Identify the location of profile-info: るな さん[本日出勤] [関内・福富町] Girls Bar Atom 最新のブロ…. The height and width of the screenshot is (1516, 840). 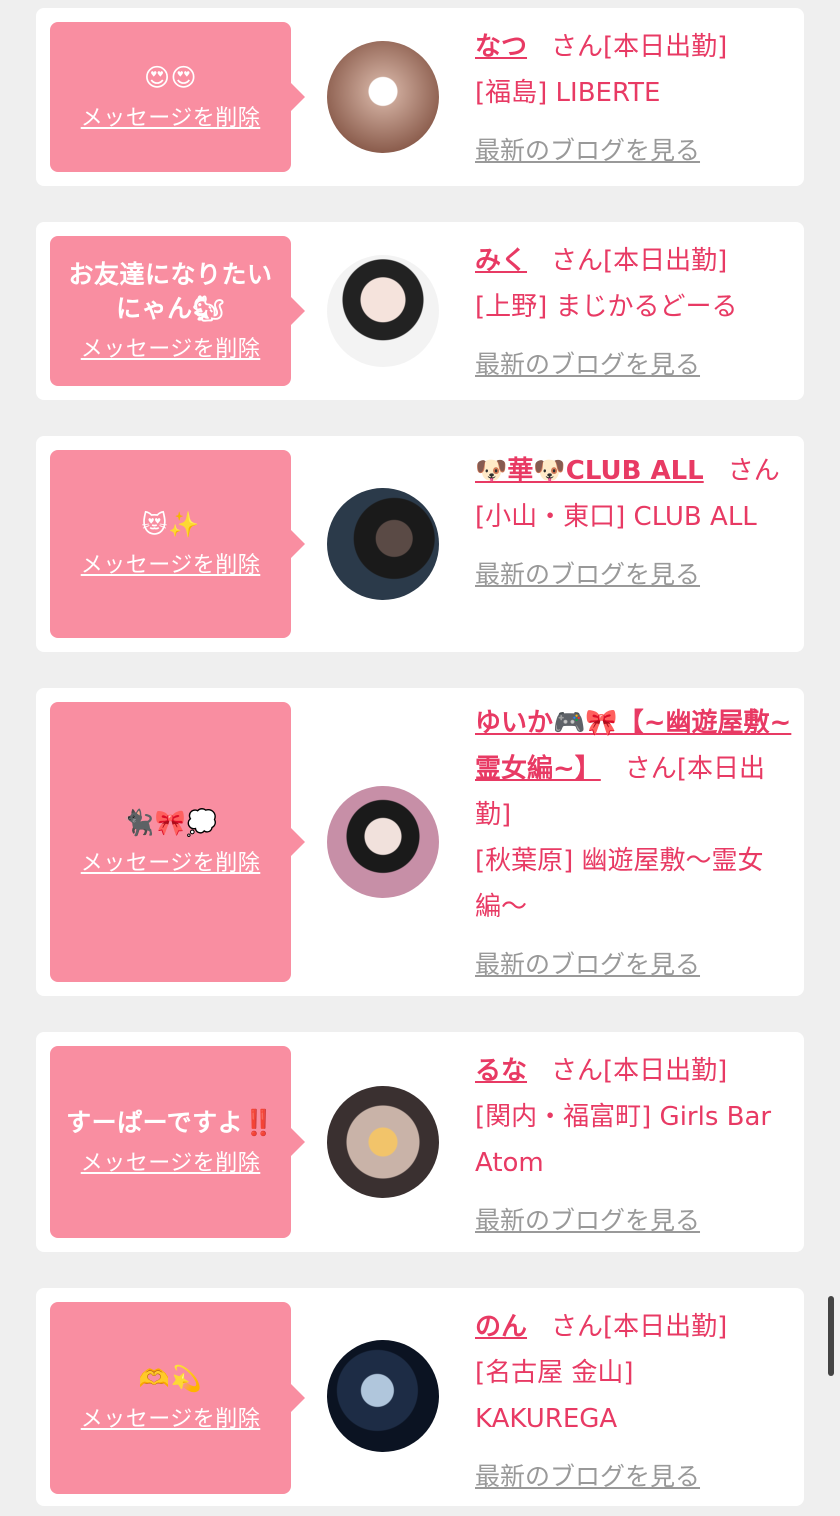
(633, 1146).